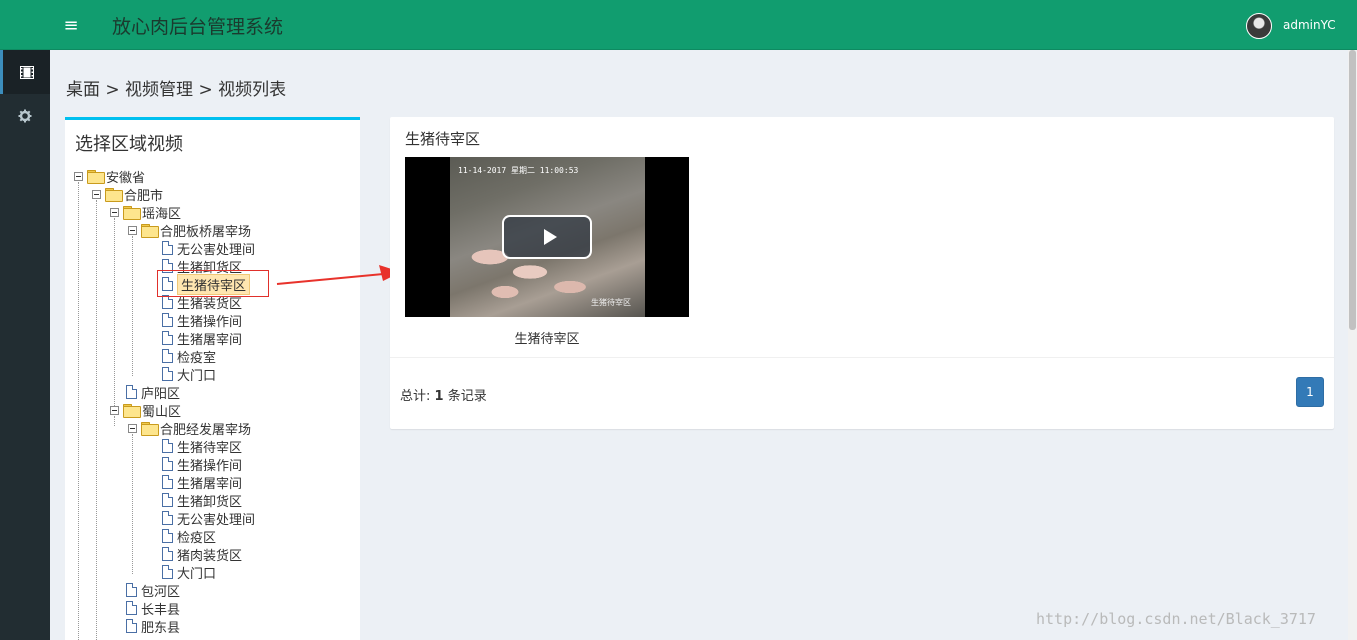 This screenshot has width=1357, height=640. I want to click on tree-panel-title: 选择区域视频, so click(129, 144).